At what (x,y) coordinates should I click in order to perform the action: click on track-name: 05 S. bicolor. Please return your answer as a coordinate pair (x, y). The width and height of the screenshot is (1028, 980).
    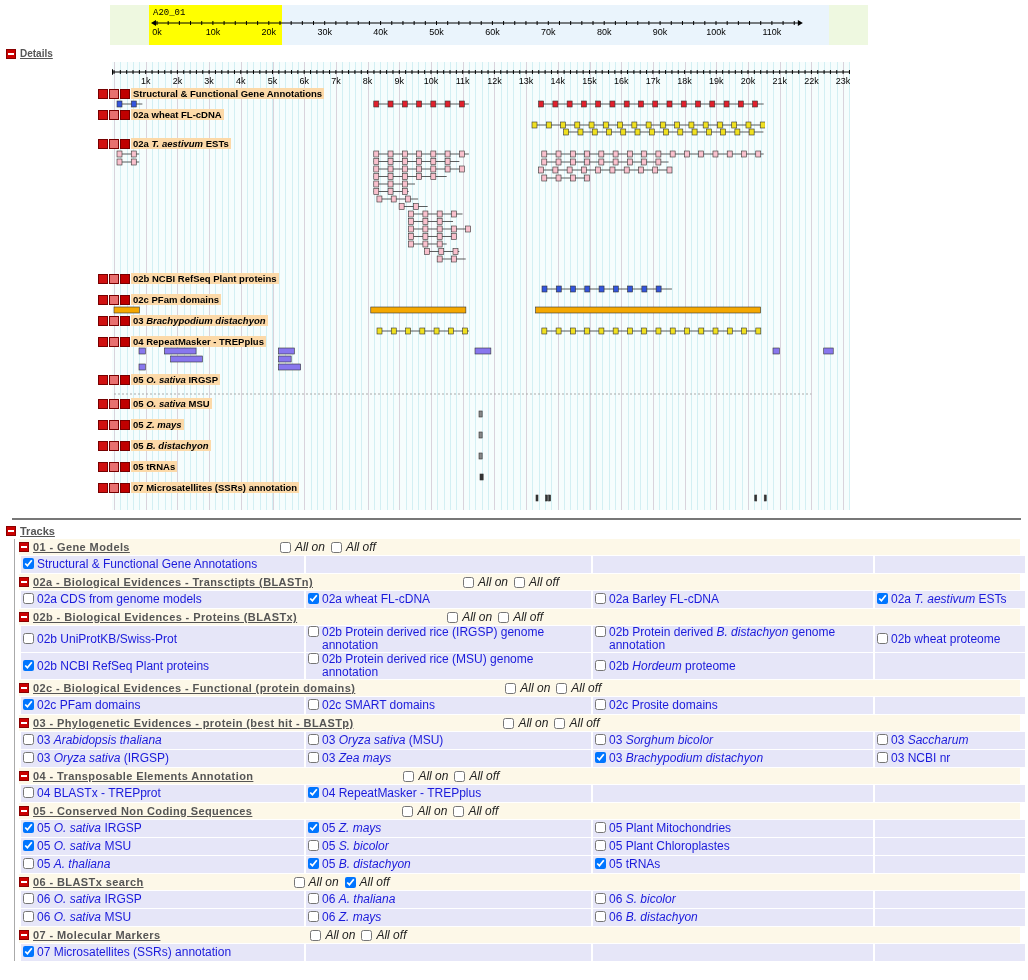
    Looking at the image, I should click on (355, 846).